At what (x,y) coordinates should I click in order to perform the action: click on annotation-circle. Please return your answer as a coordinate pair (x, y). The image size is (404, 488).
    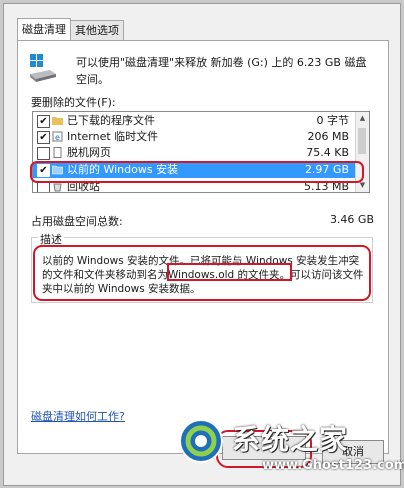
    Looking at the image, I should click on (197, 172).